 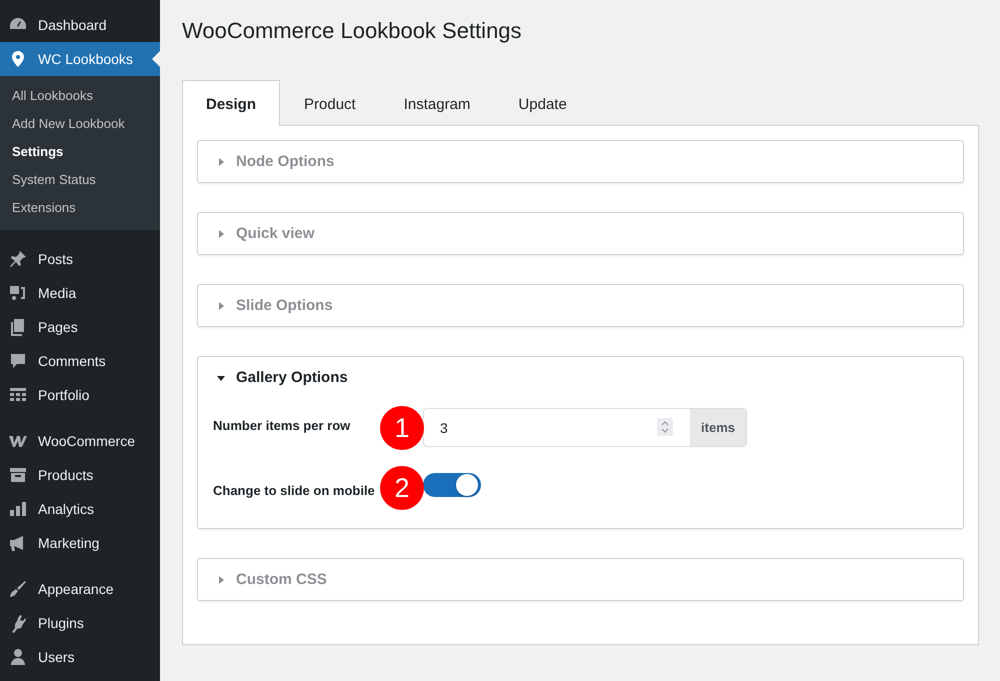 I want to click on callout-number: 2, so click(x=402, y=488).